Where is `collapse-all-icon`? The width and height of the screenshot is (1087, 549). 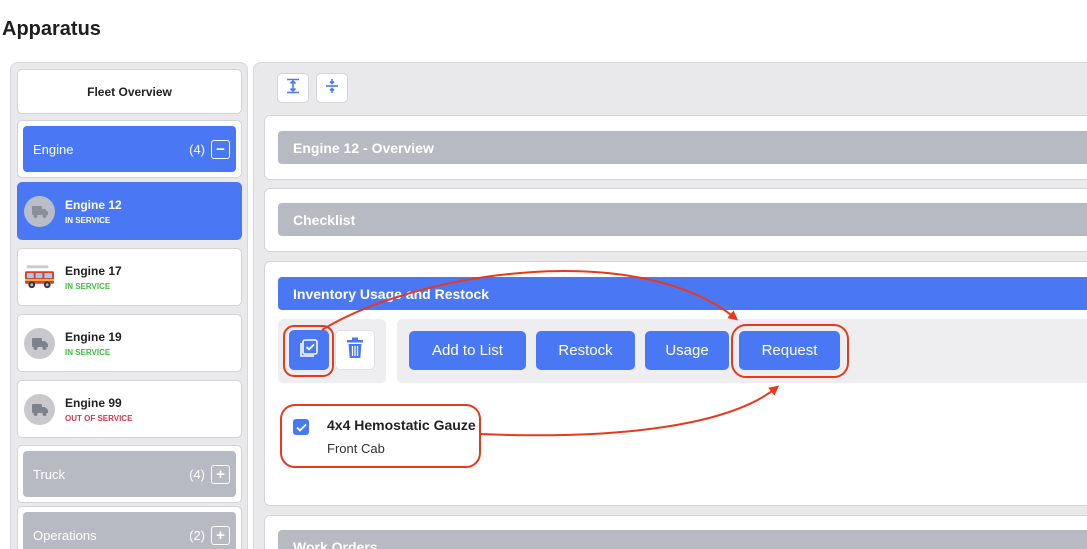 collapse-all-icon is located at coordinates (332, 88).